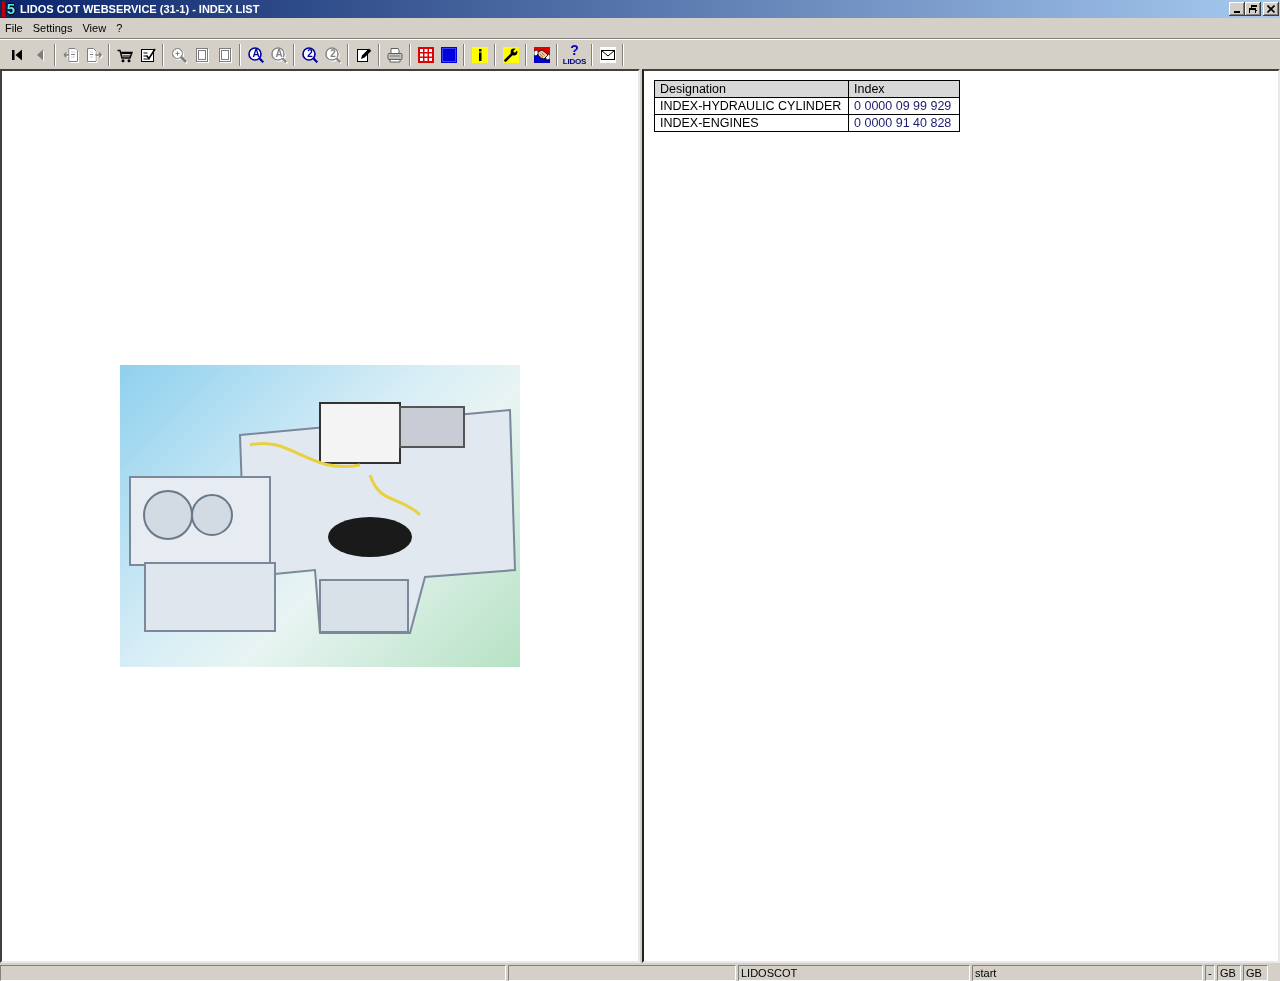 This screenshot has height=981, width=1280. I want to click on menu-item: File, so click(14, 28).